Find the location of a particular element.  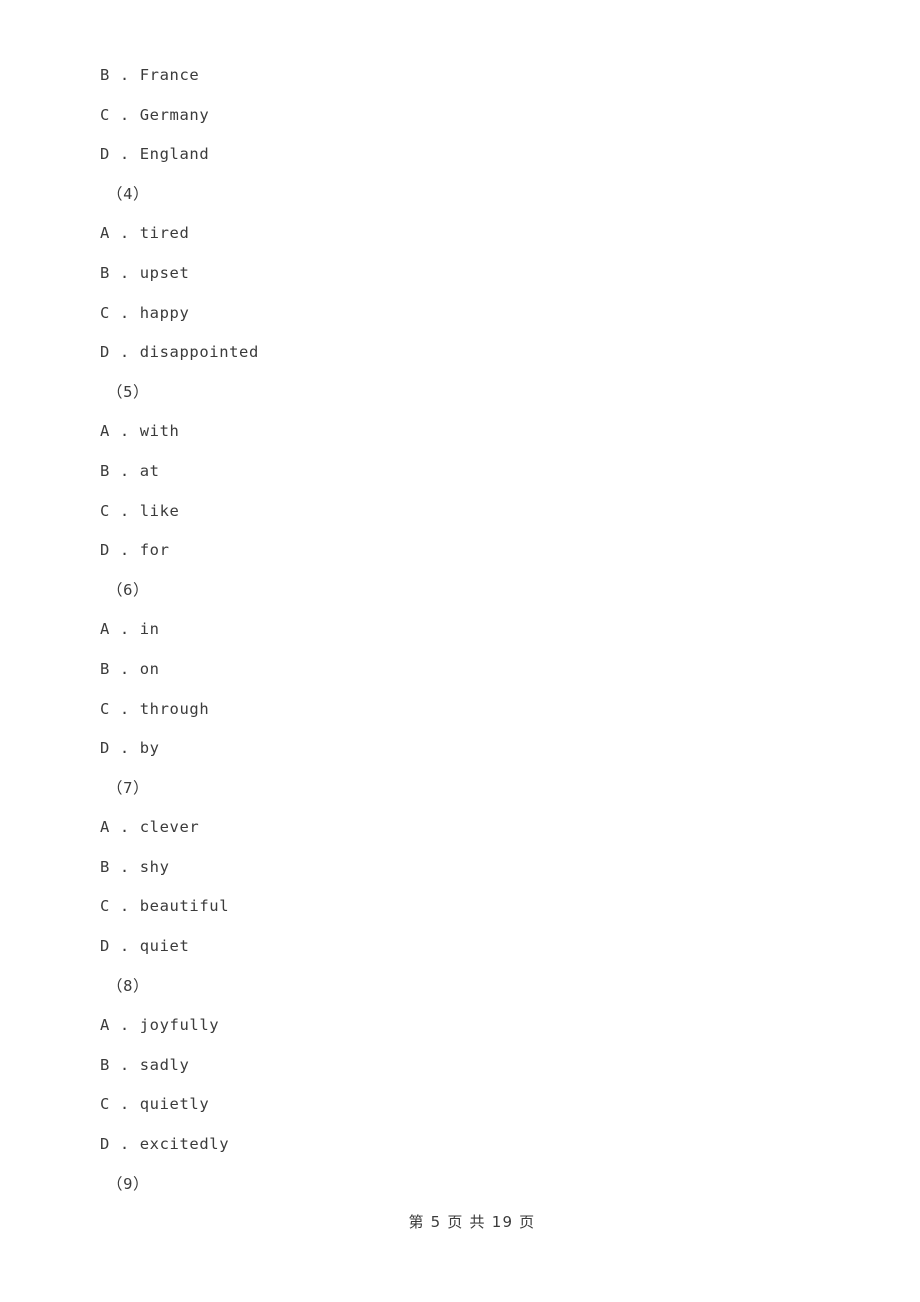

option-text: sadly is located at coordinates (164, 1064).